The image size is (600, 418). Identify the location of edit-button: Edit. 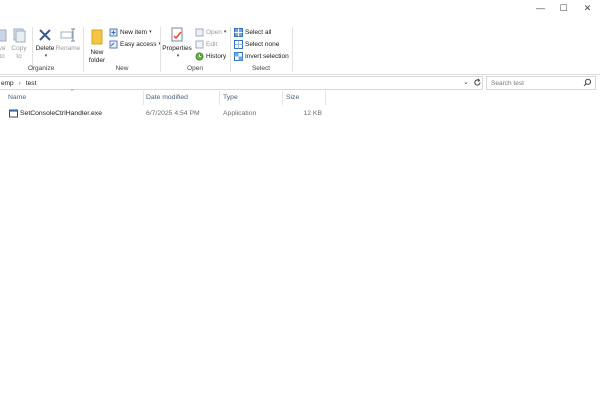
(206, 44).